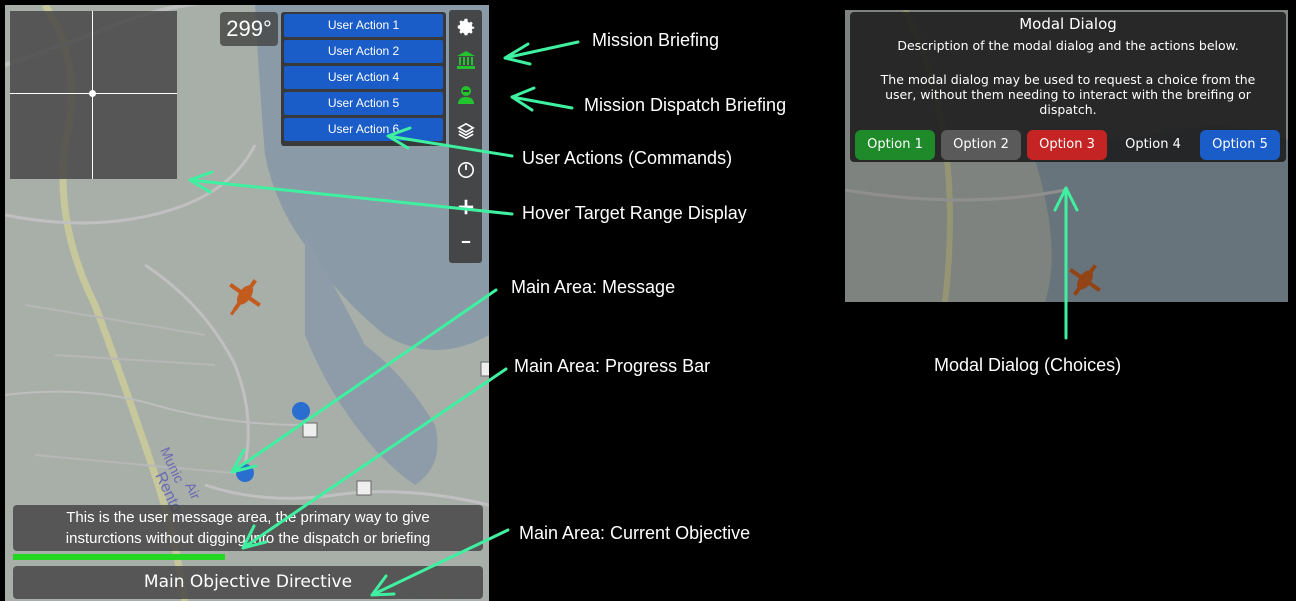 The image size is (1296, 601). What do you see at coordinates (981, 145) in the screenshot?
I see `option-2-button: Option 2` at bounding box center [981, 145].